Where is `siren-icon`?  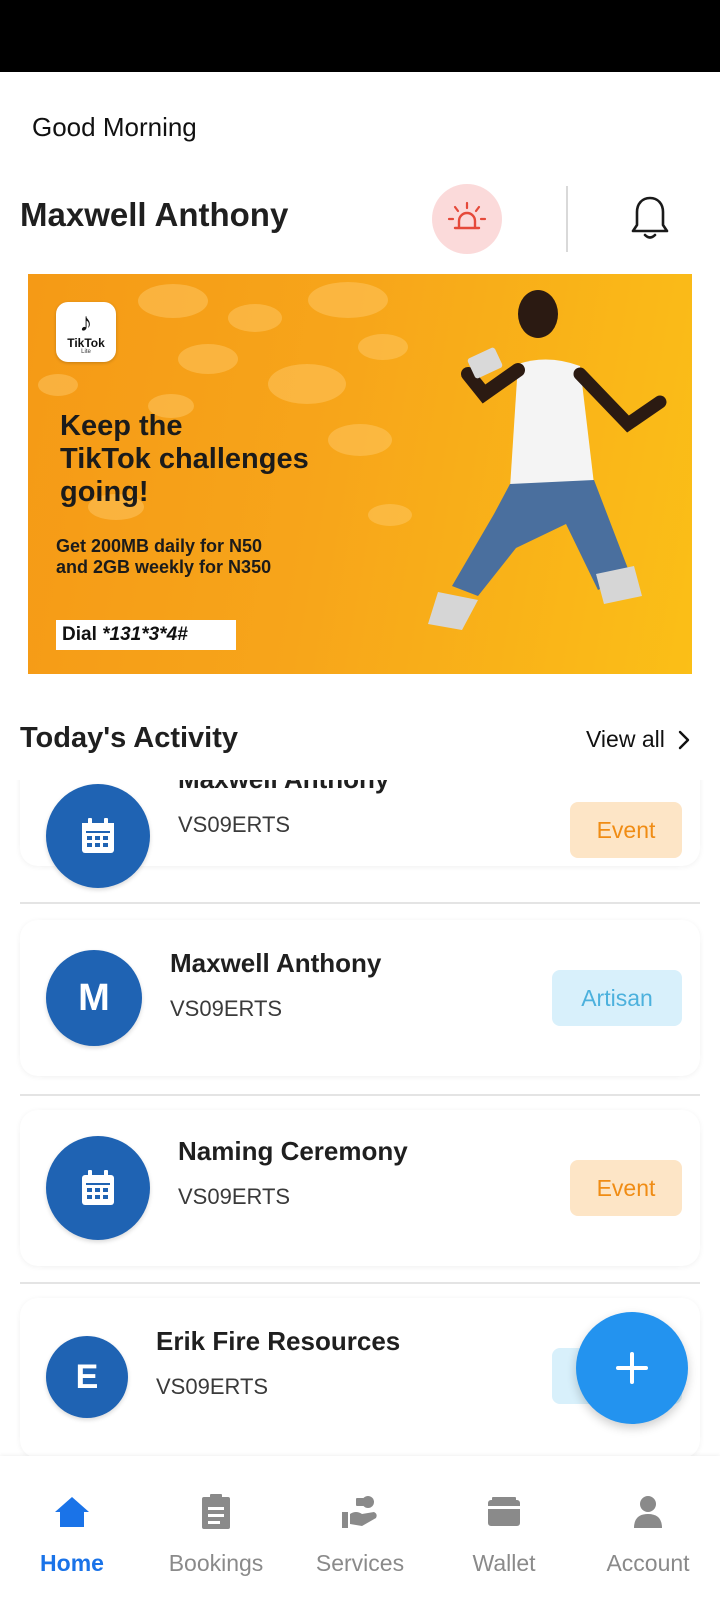
siren-icon is located at coordinates (467, 215).